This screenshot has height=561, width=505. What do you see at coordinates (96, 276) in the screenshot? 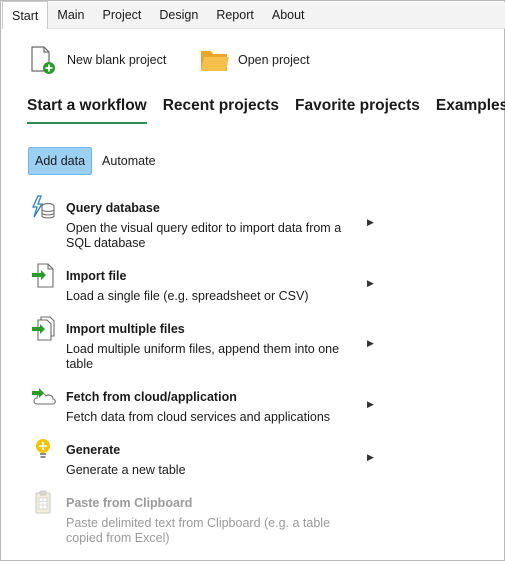
I see `item-title: Import file` at bounding box center [96, 276].